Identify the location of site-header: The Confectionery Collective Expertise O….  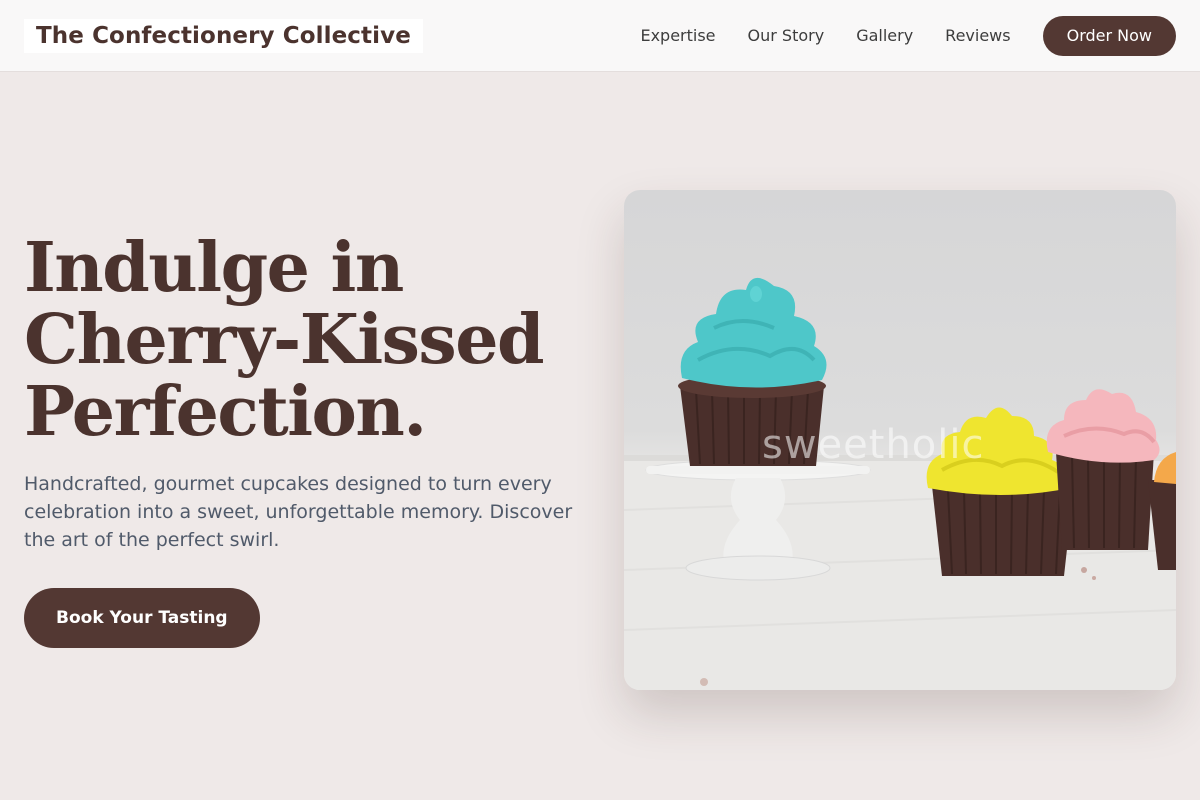
(600, 36).